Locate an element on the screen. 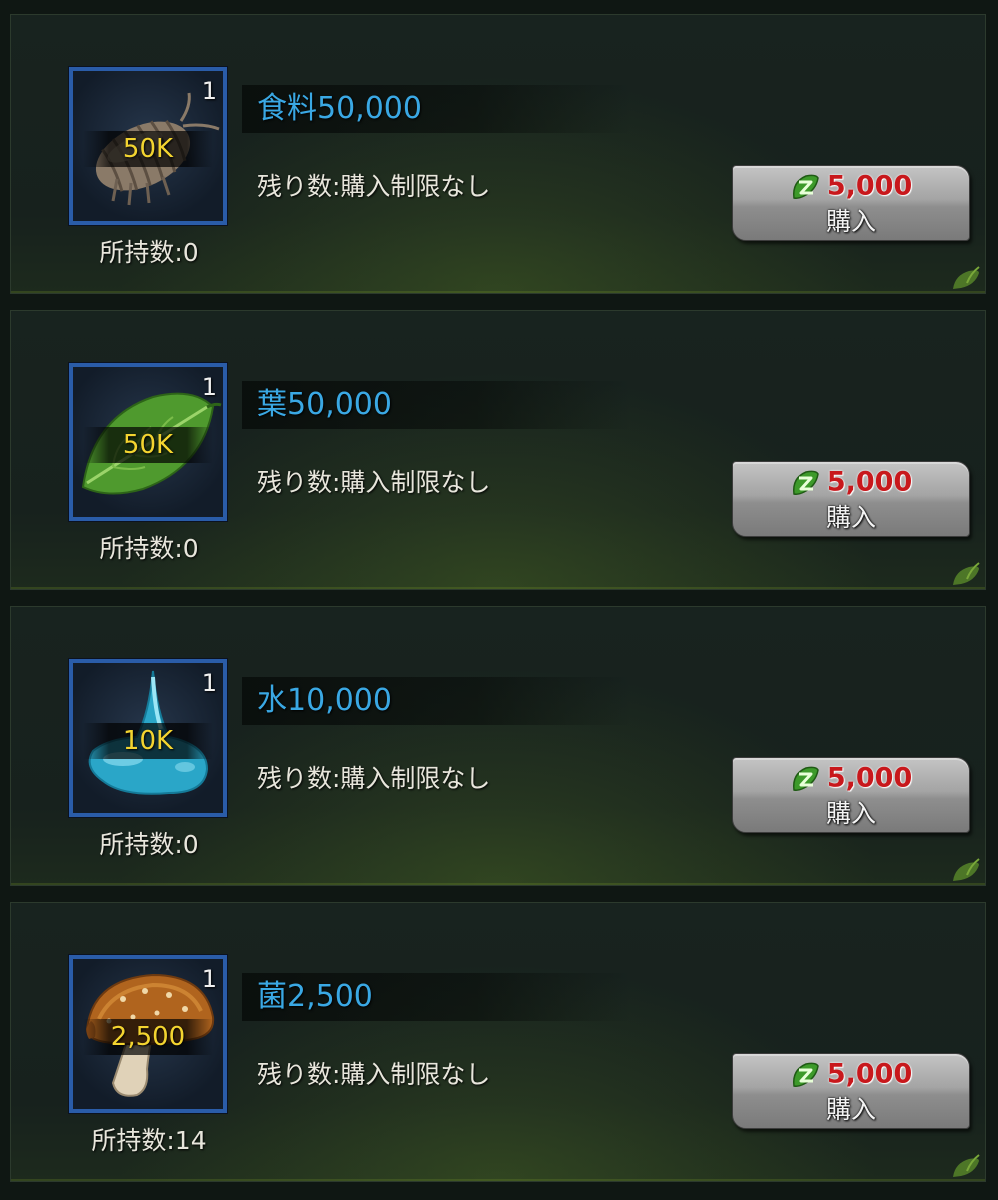 The width and height of the screenshot is (998, 1200). item-amount-label: 2,500 is located at coordinates (148, 1037).